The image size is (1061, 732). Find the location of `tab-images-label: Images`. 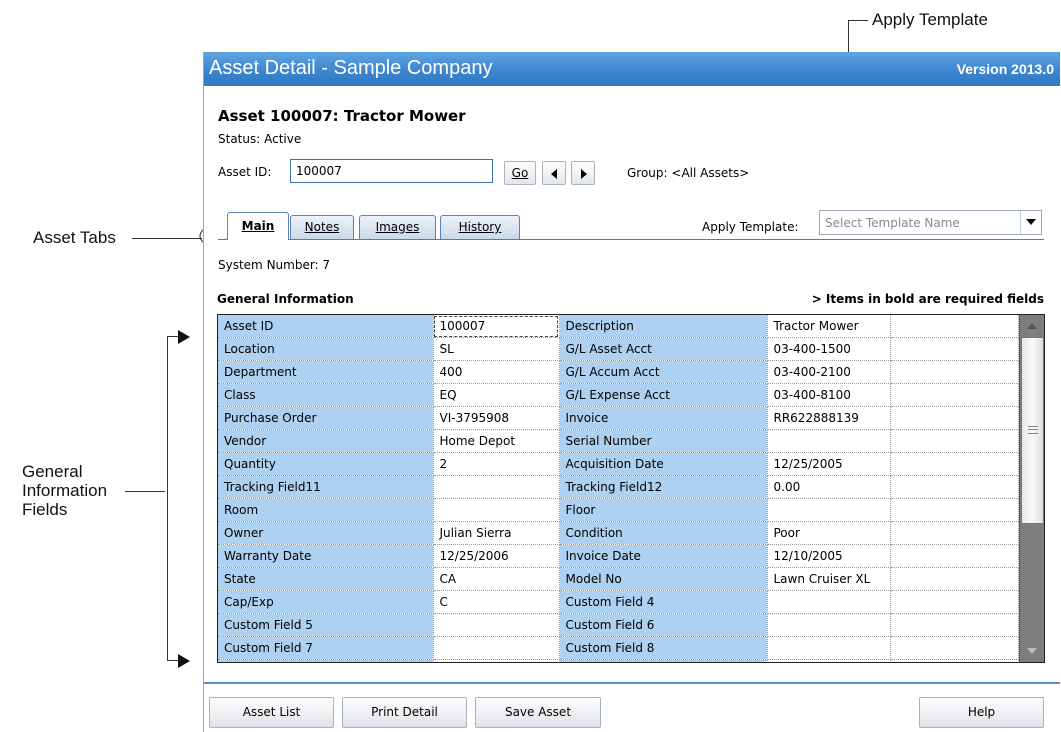

tab-images-label: Images is located at coordinates (397, 227).